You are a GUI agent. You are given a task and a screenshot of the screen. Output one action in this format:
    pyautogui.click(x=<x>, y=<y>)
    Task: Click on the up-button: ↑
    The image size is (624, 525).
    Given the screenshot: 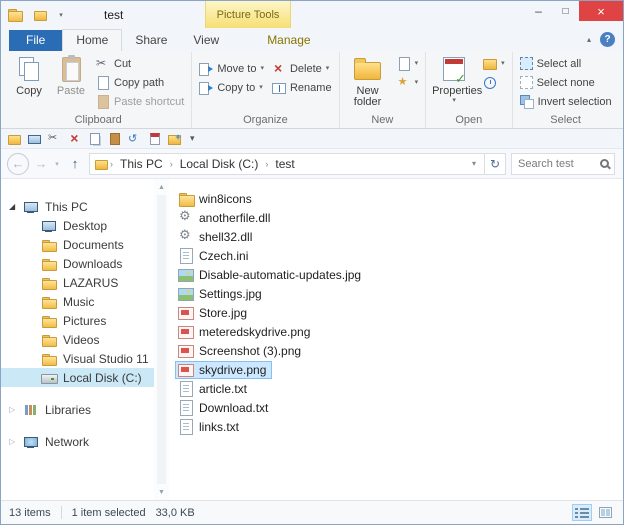 What is the action you would take?
    pyautogui.click(x=75, y=163)
    